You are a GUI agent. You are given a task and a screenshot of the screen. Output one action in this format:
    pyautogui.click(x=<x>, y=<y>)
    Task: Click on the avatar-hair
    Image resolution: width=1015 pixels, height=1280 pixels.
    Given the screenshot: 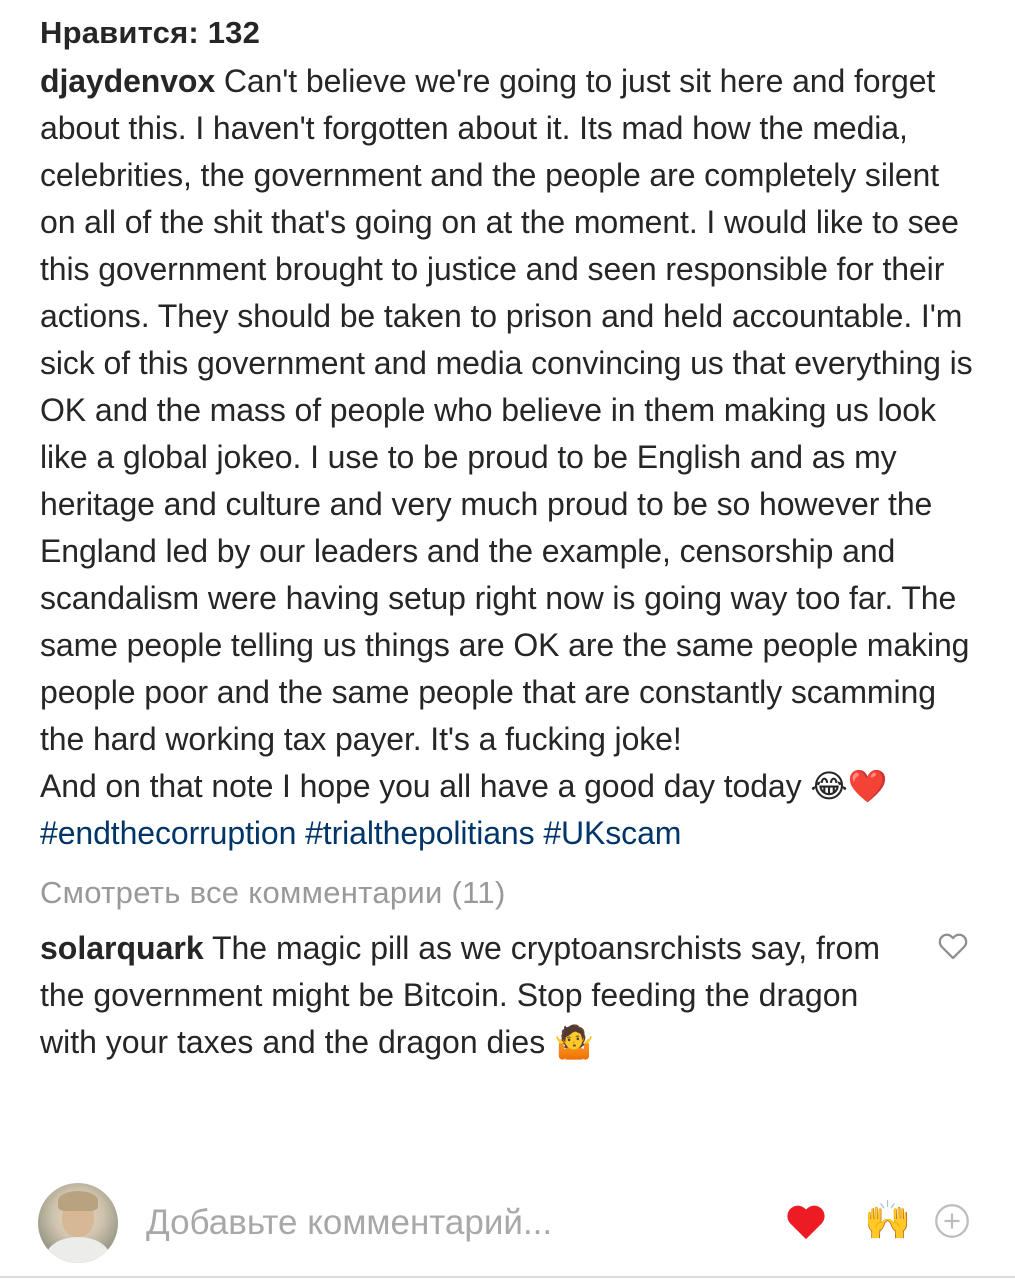 What is the action you would take?
    pyautogui.click(x=78, y=1201)
    